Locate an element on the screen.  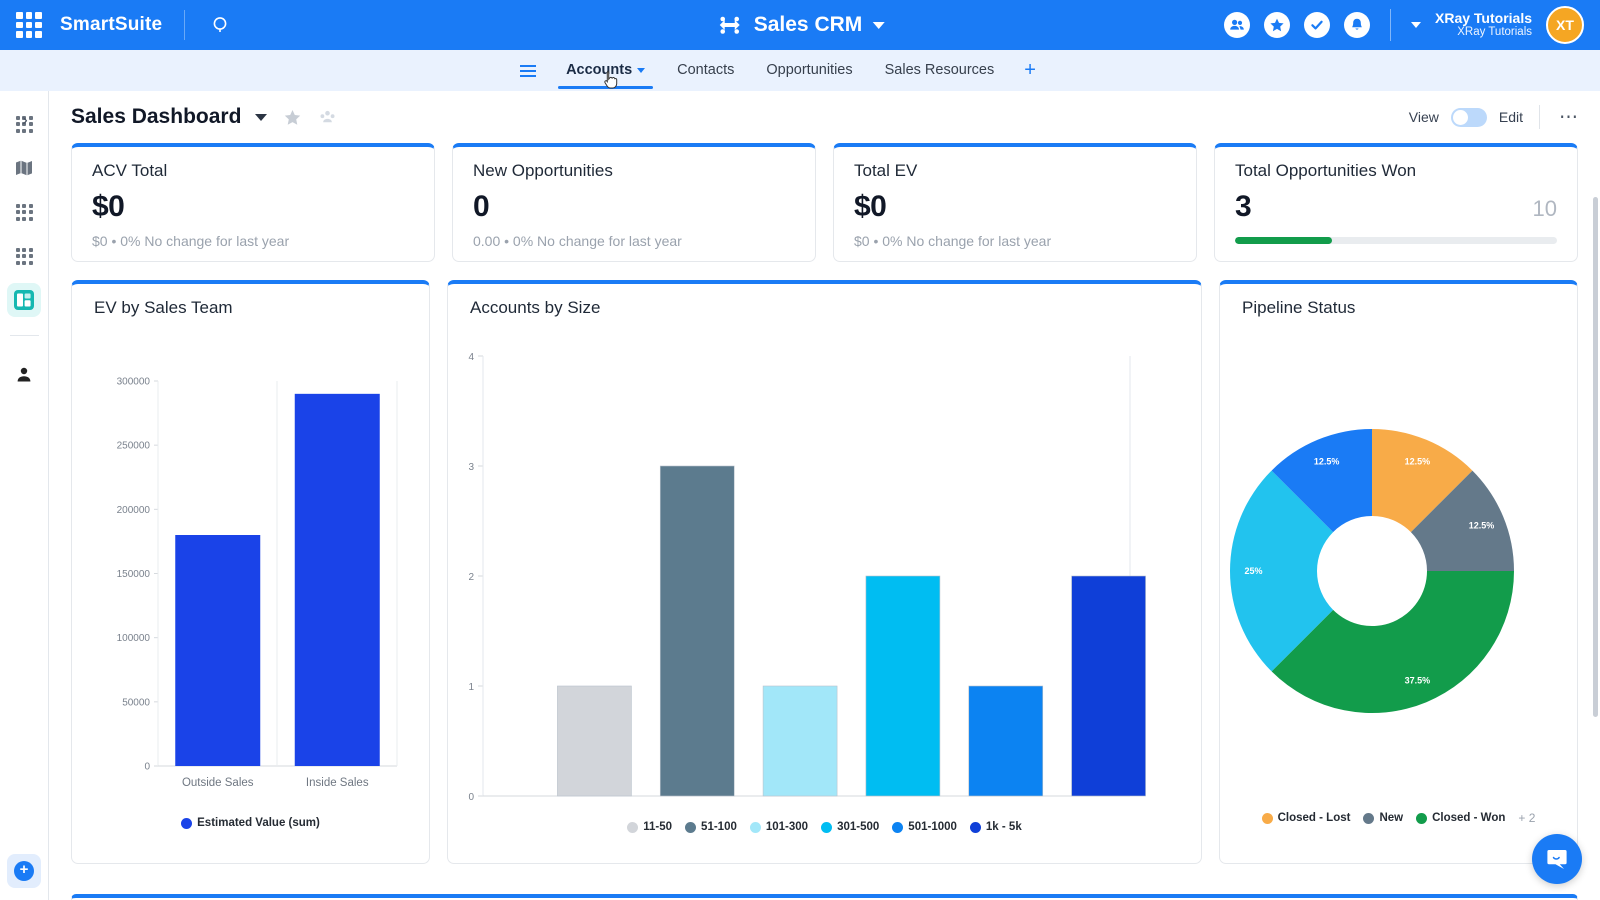
chat-bubble-icon is located at coordinates (1557, 859).